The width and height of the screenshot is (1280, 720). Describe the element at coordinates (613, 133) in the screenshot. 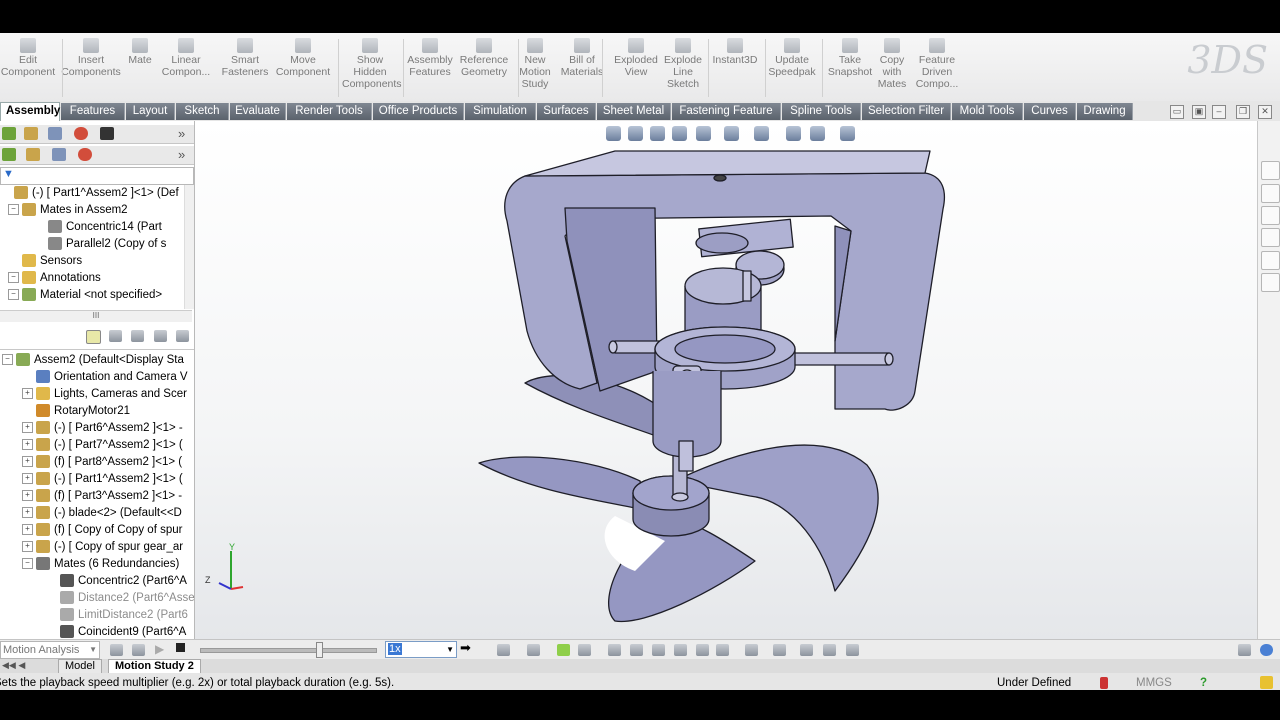

I see `zoom-to-fit-icon` at that location.